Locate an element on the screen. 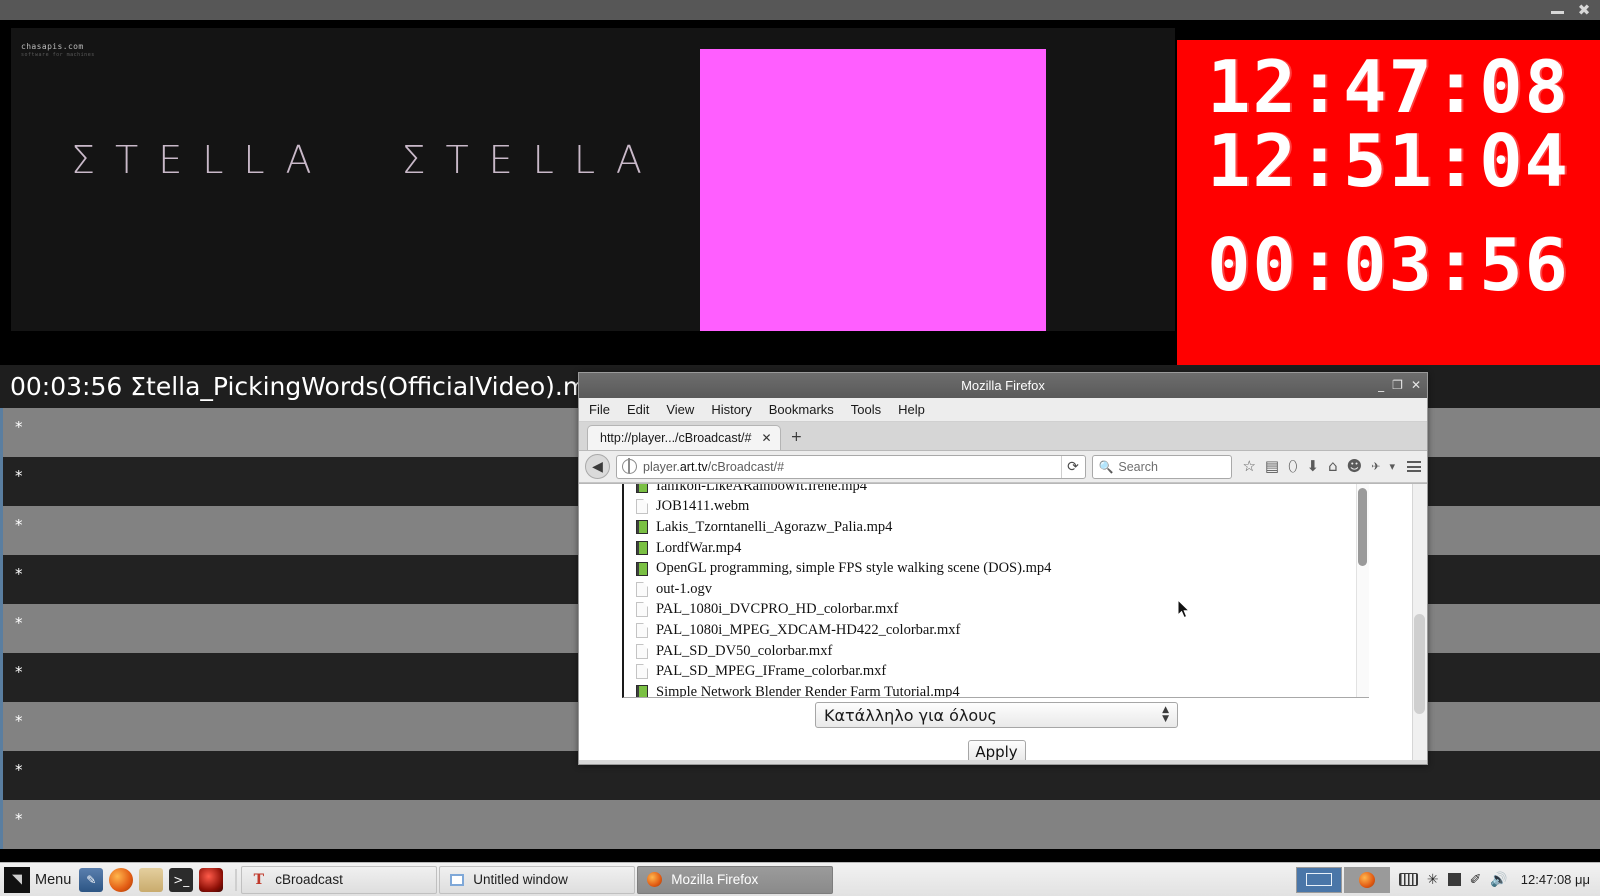  firefox-restore-icon: ❐ is located at coordinates (1397, 385).